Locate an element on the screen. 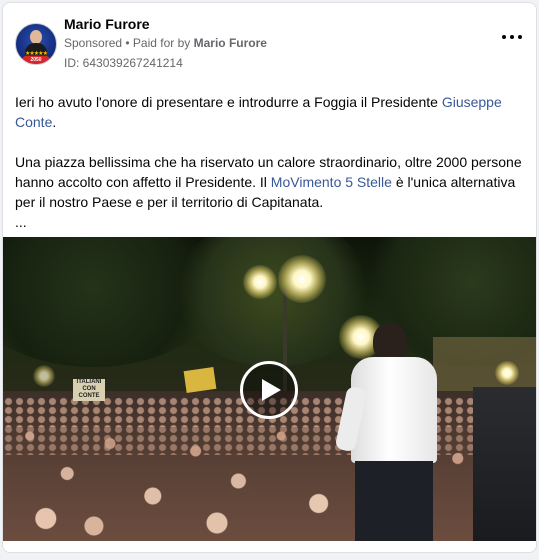  speaker-shirt is located at coordinates (394, 410).